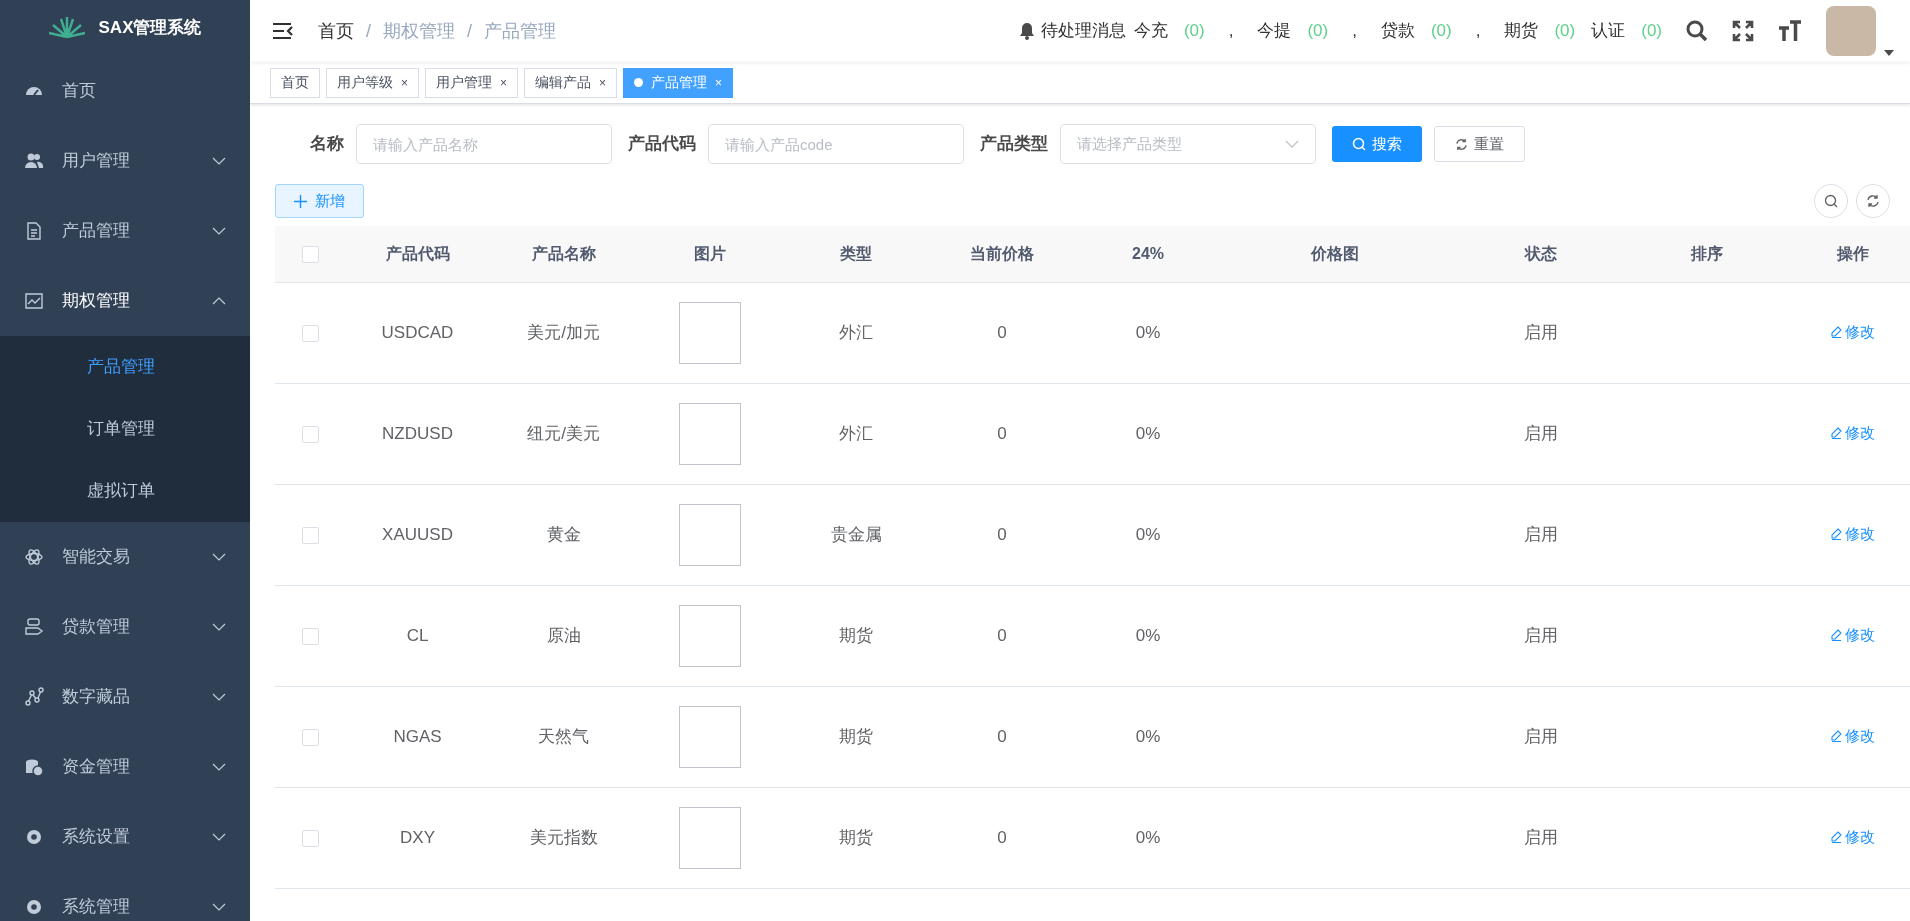 This screenshot has height=921, width=1910. What do you see at coordinates (34, 301) in the screenshot?
I see `chart-icon` at bounding box center [34, 301].